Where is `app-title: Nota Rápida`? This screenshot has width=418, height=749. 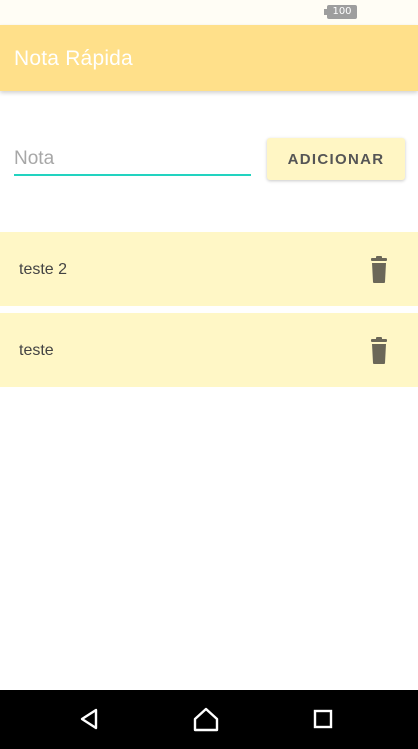 app-title: Nota Rápida is located at coordinates (73, 58).